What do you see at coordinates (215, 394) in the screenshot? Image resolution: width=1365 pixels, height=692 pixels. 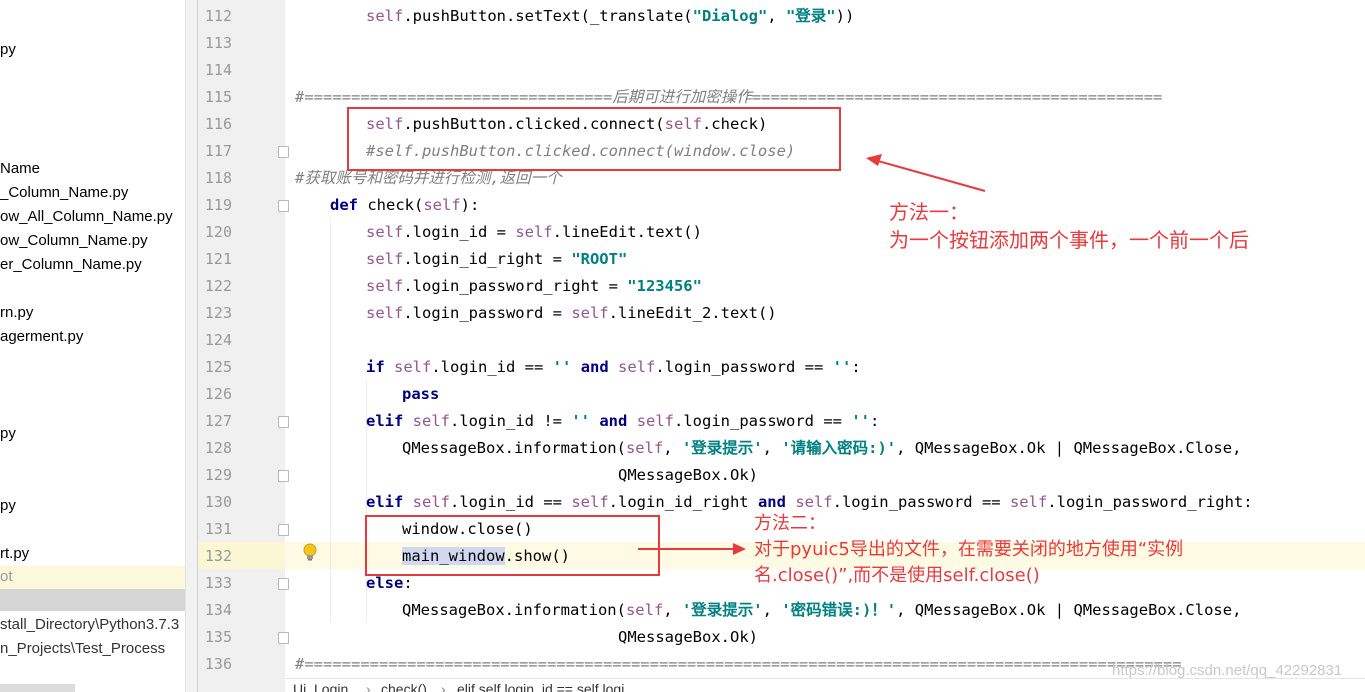 I see `line-number: 126` at bounding box center [215, 394].